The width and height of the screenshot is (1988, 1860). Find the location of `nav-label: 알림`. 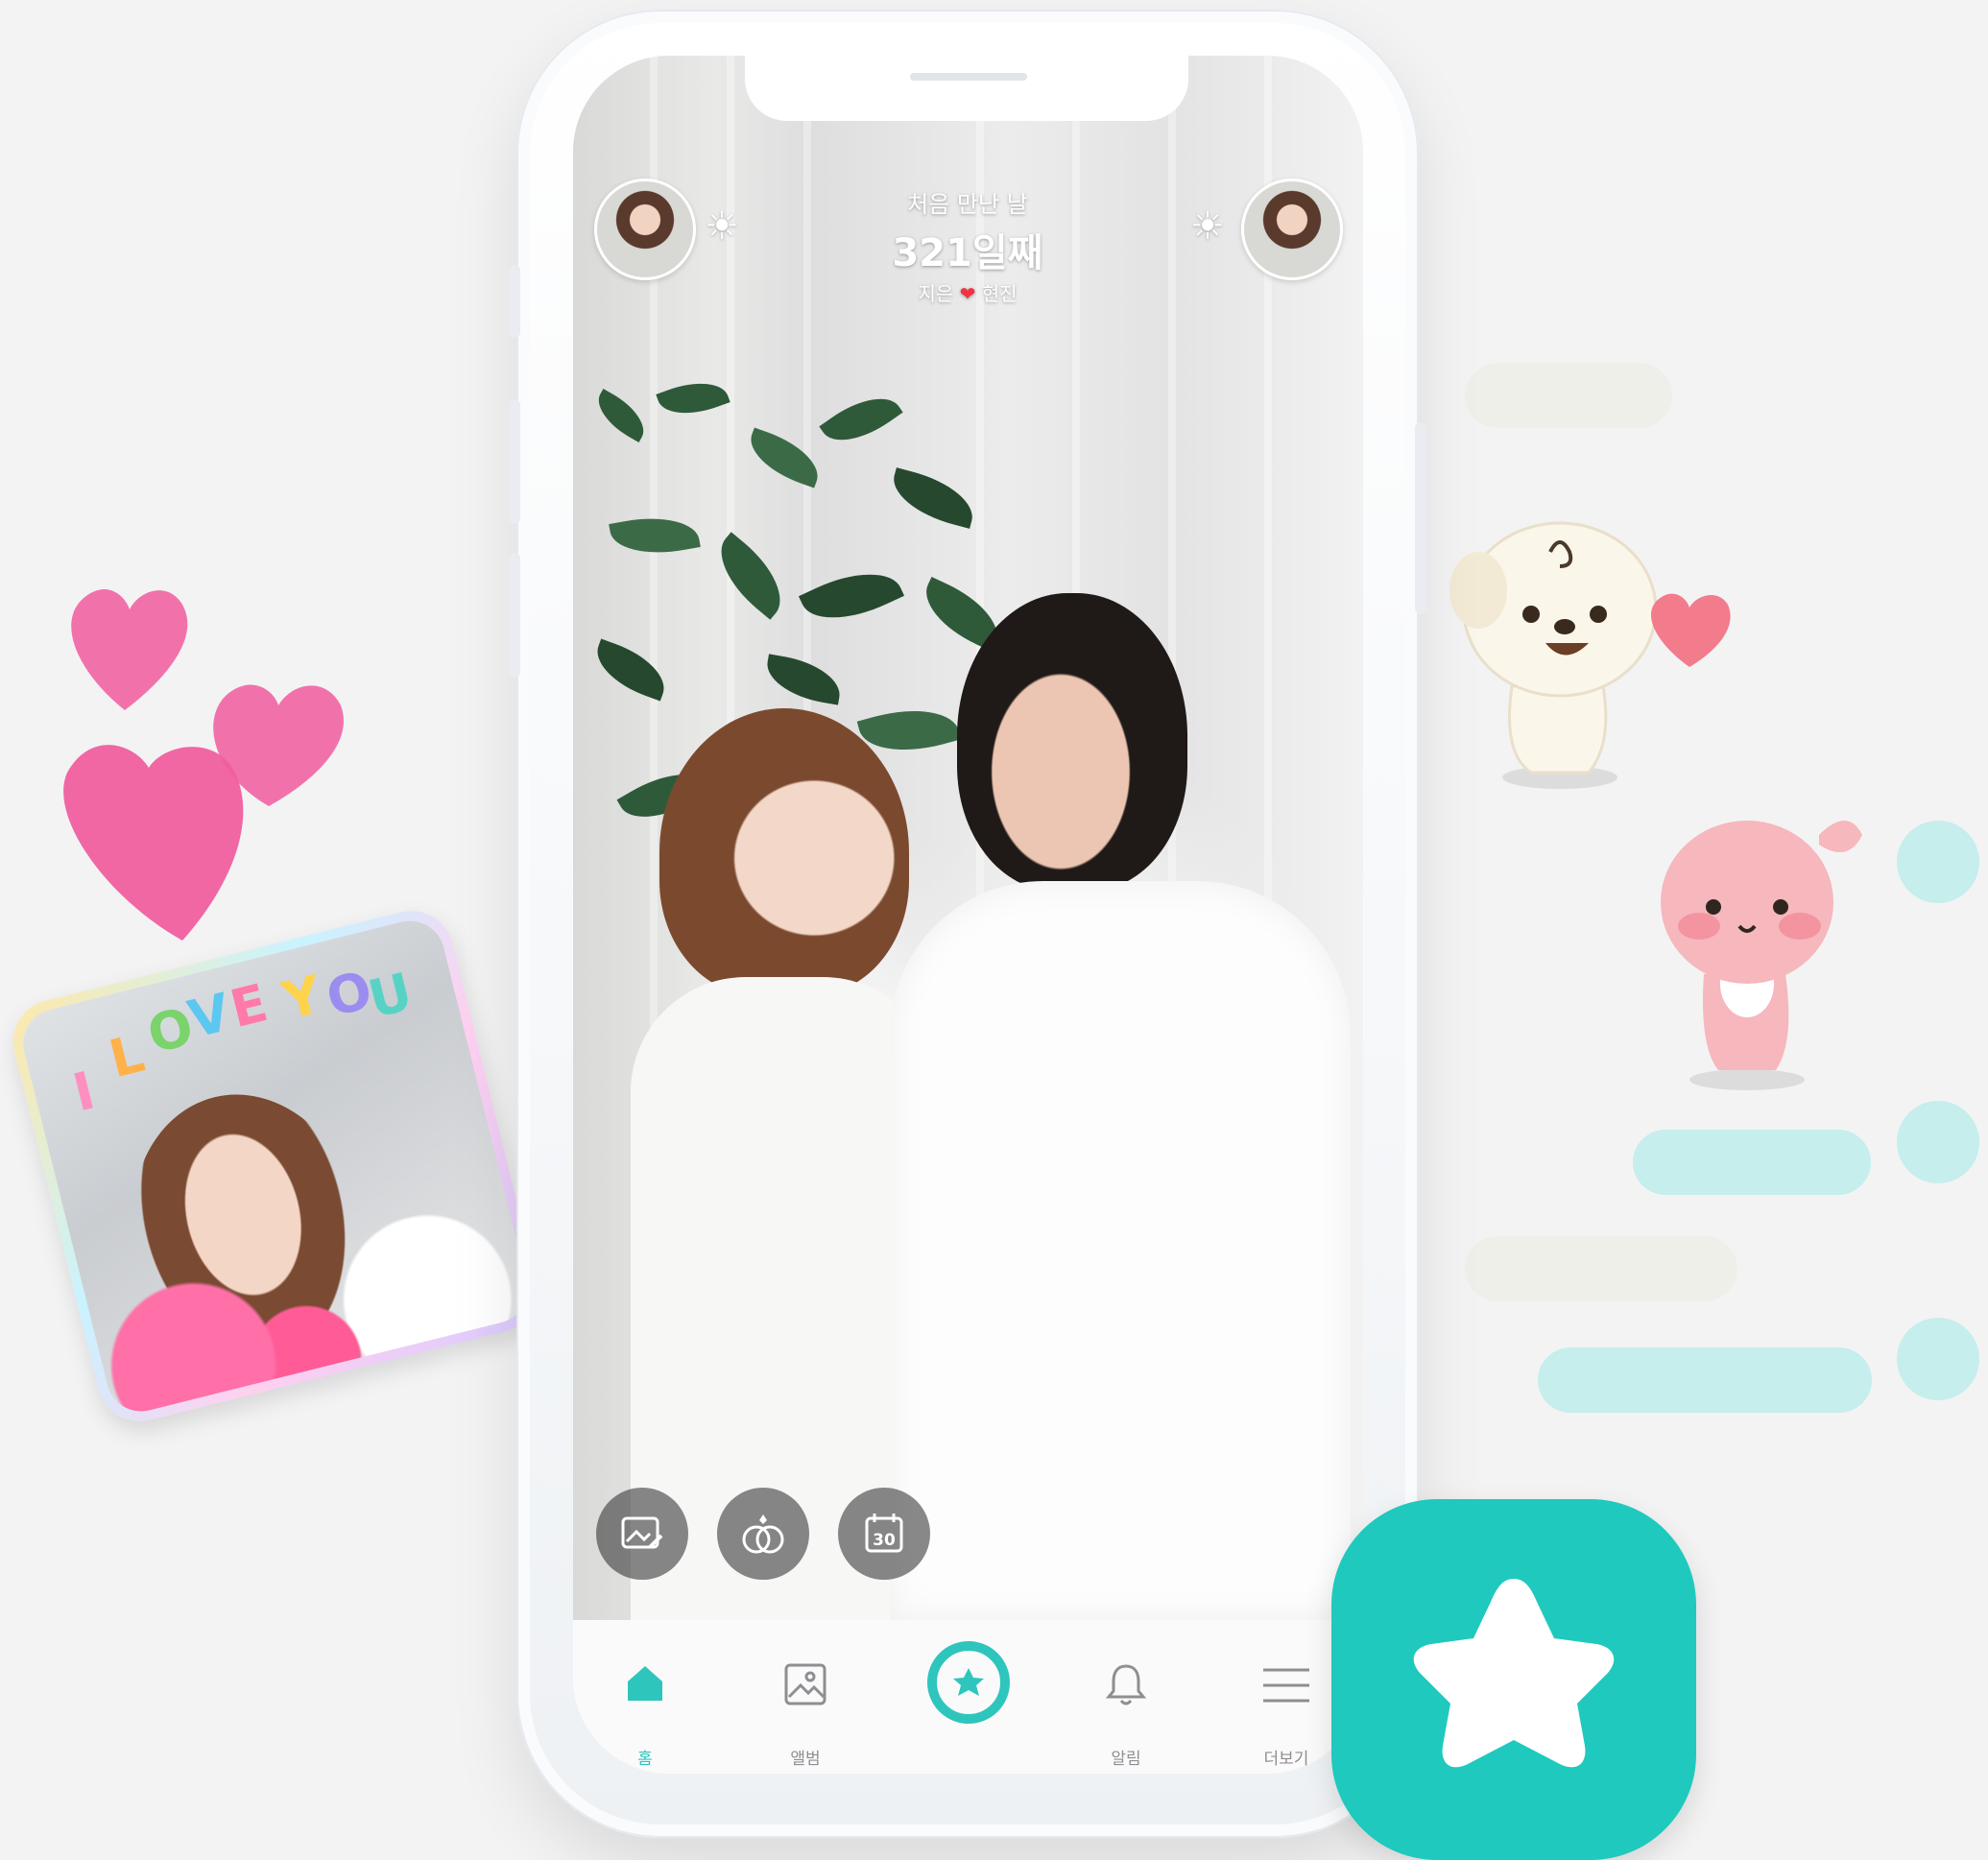

nav-label: 알림 is located at coordinates (1126, 1760).